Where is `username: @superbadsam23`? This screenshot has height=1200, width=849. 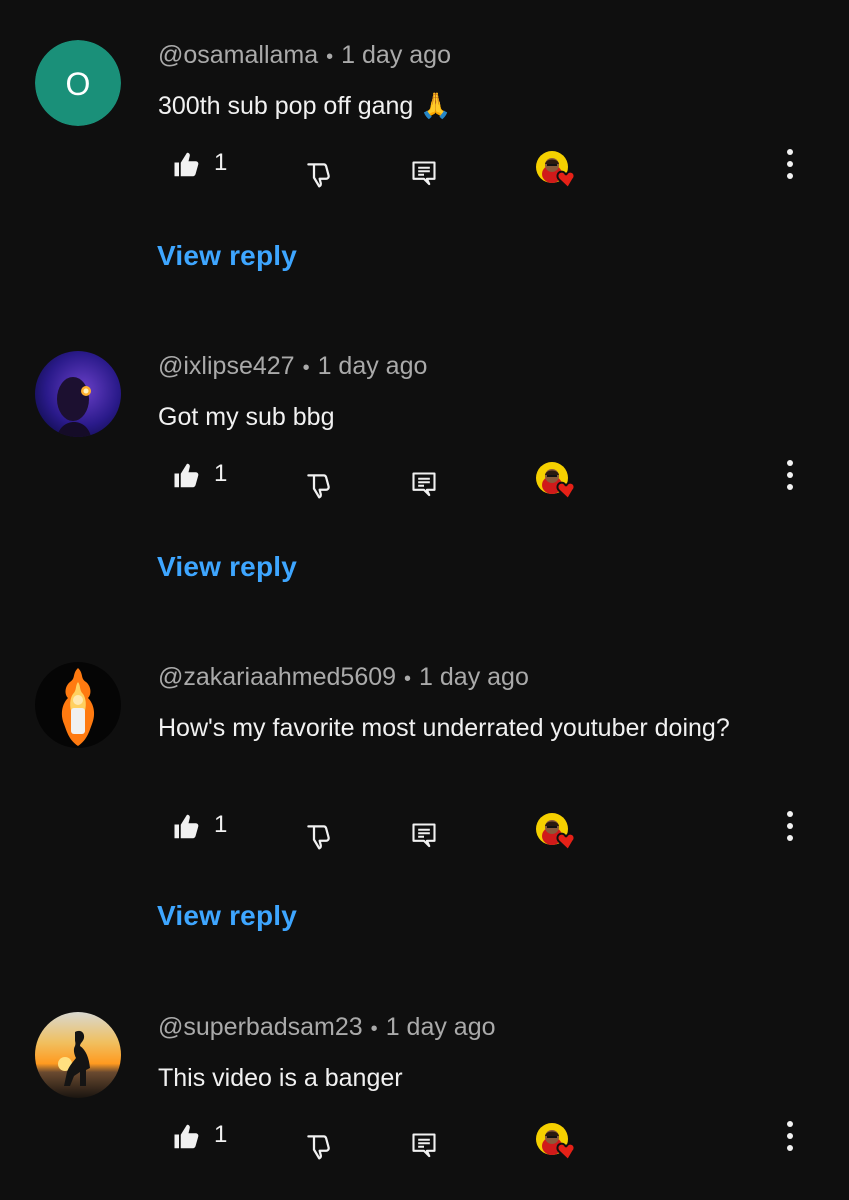
username: @superbadsam23 is located at coordinates (260, 1027).